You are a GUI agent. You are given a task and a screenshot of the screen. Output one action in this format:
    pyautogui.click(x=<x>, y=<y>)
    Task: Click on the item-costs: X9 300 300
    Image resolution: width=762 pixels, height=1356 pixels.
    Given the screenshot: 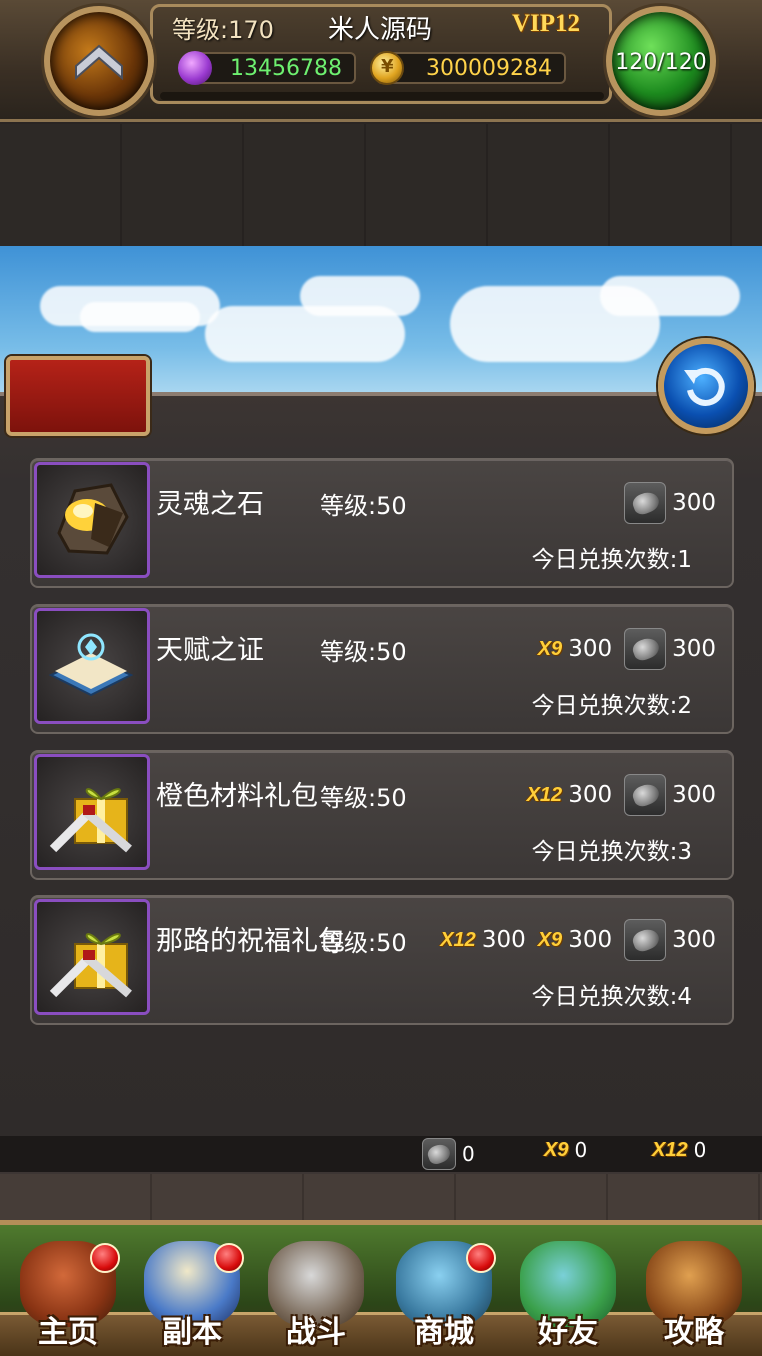 What is the action you would take?
    pyautogui.click(x=624, y=649)
    